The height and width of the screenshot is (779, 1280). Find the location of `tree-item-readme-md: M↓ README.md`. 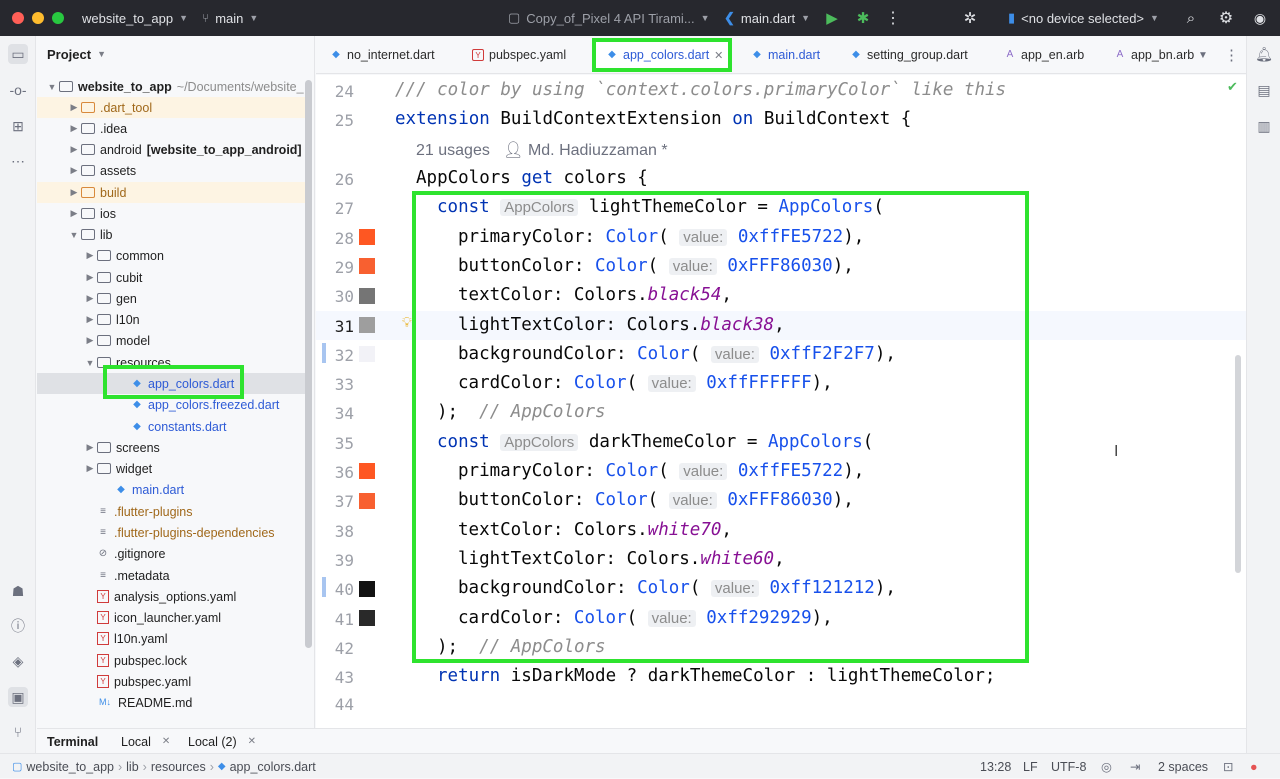

tree-item-readme-md: M↓ README.md is located at coordinates (172, 702).